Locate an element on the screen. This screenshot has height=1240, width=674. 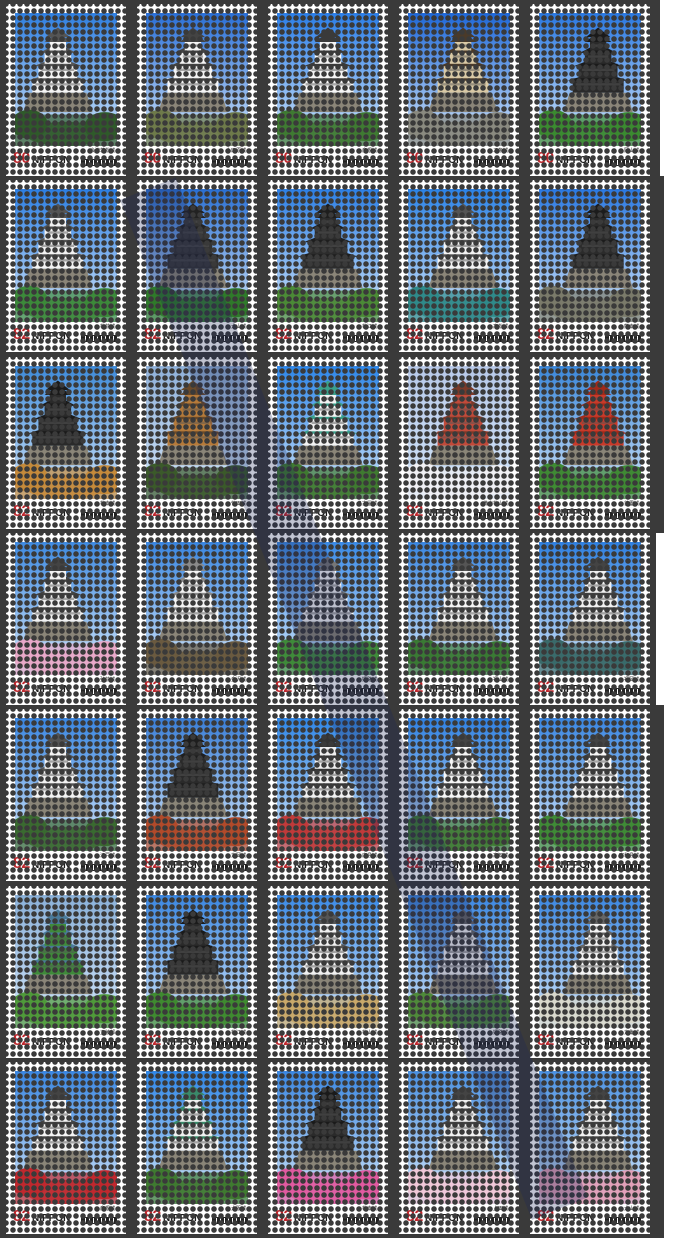
stamp: 80 NIPPON 彦根城 is located at coordinates (328, 90).